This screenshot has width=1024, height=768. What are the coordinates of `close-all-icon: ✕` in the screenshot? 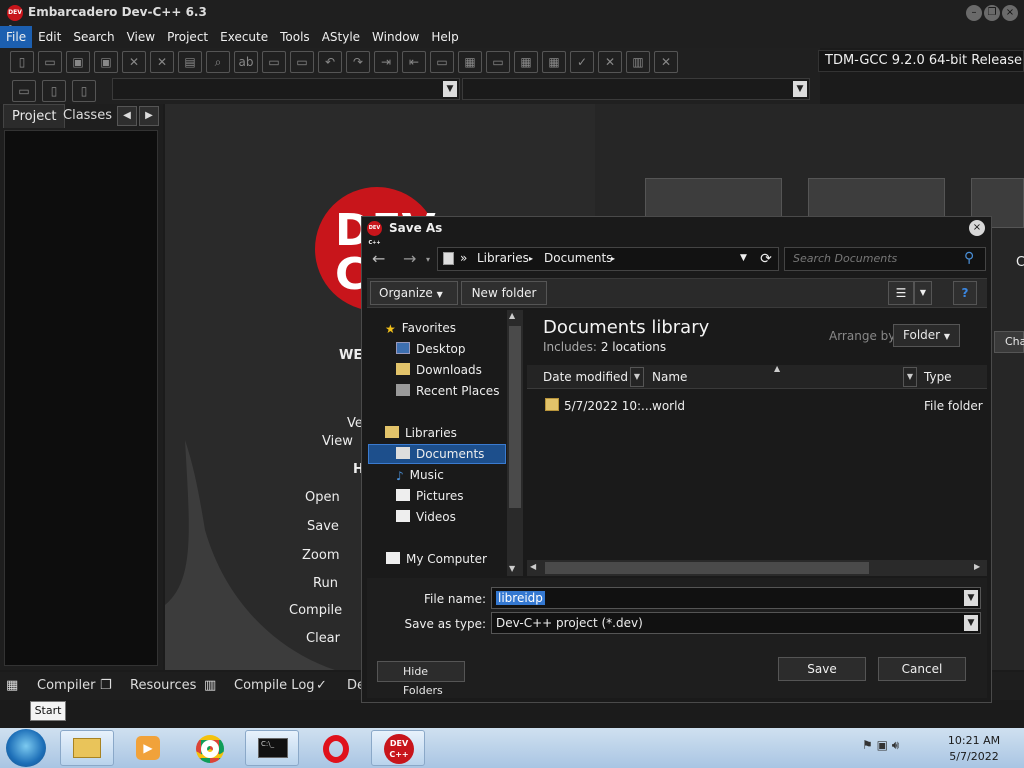 It's located at (162, 62).